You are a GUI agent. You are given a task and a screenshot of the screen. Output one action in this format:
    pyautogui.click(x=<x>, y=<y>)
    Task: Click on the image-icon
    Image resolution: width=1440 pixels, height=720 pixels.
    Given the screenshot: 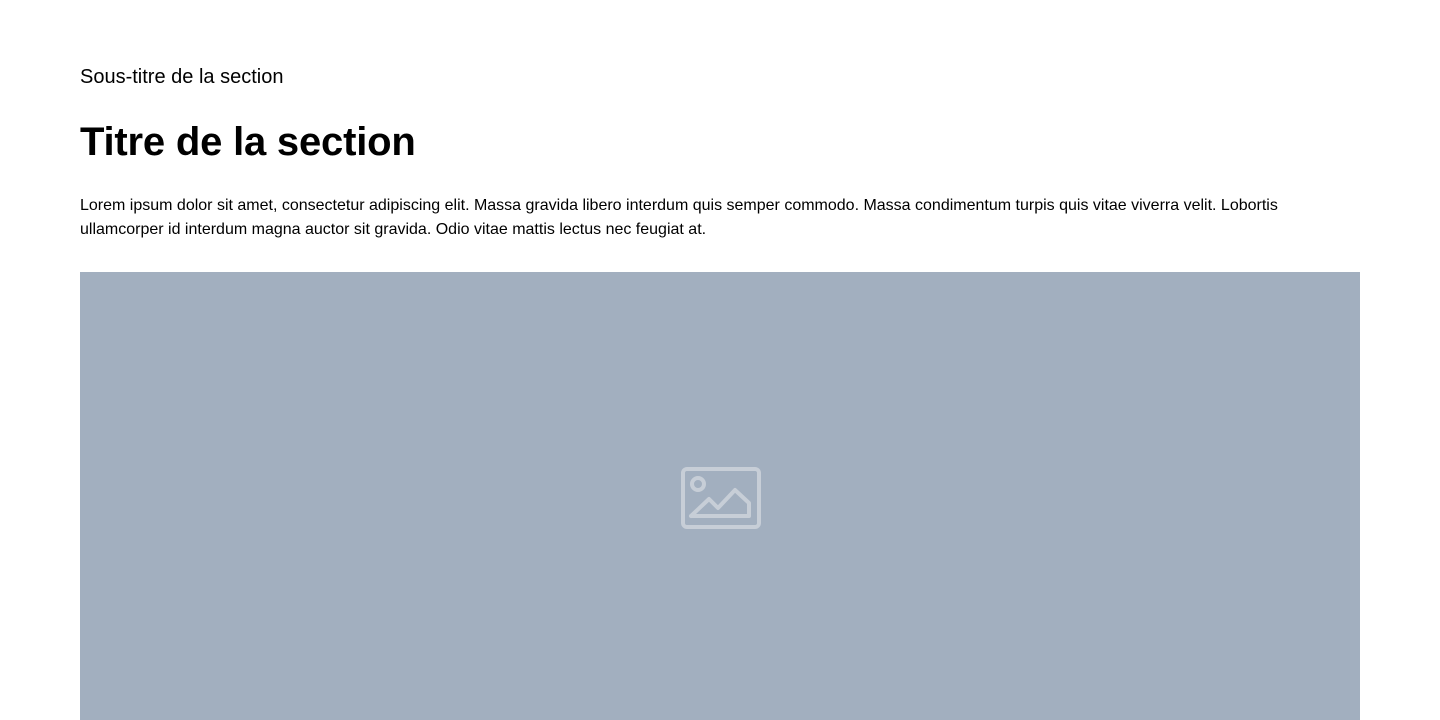 What is the action you would take?
    pyautogui.click(x=721, y=498)
    